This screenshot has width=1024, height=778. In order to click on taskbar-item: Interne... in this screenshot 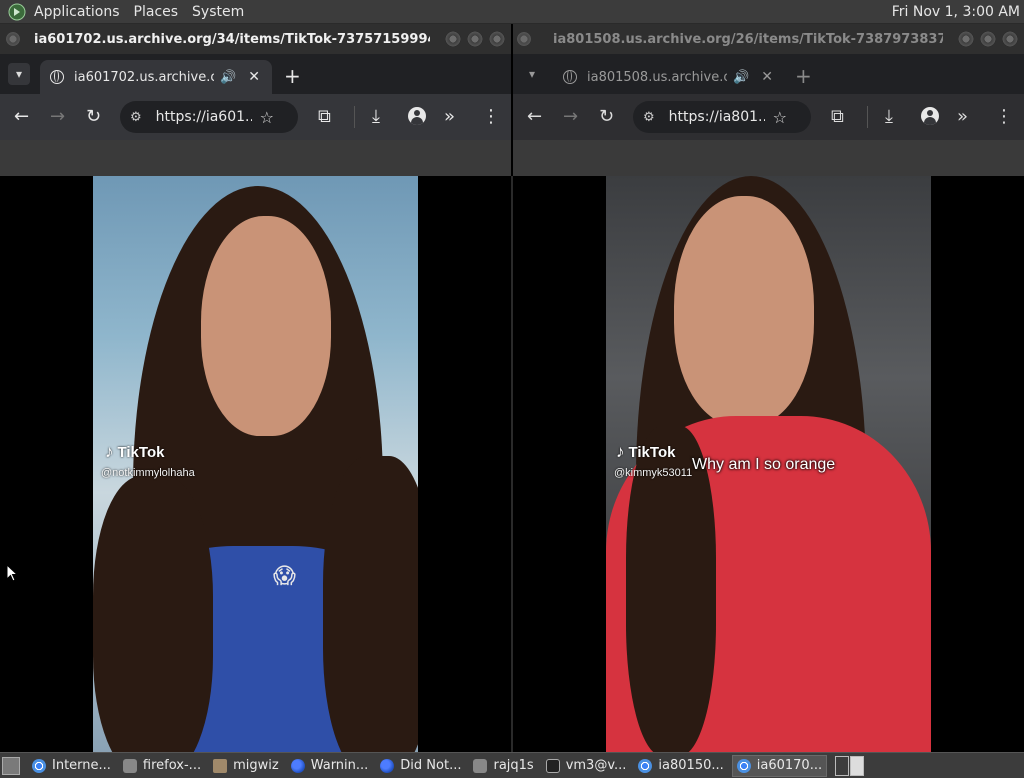, I will do `click(71, 766)`.